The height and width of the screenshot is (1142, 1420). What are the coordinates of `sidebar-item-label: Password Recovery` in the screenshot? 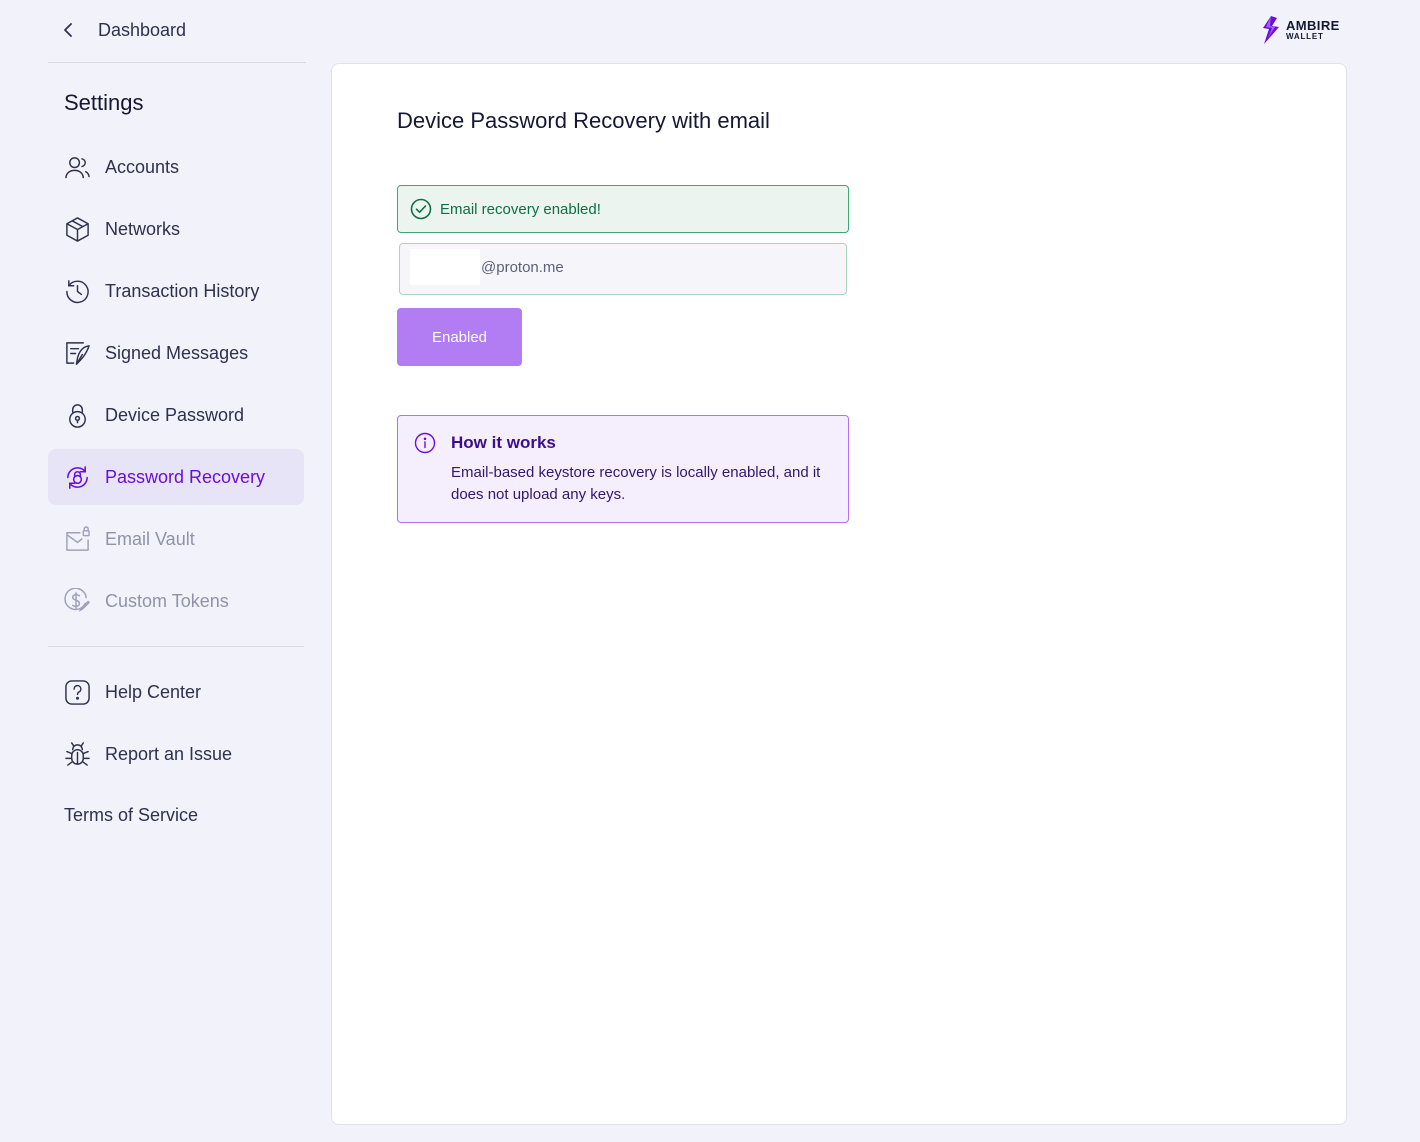 It's located at (185, 476).